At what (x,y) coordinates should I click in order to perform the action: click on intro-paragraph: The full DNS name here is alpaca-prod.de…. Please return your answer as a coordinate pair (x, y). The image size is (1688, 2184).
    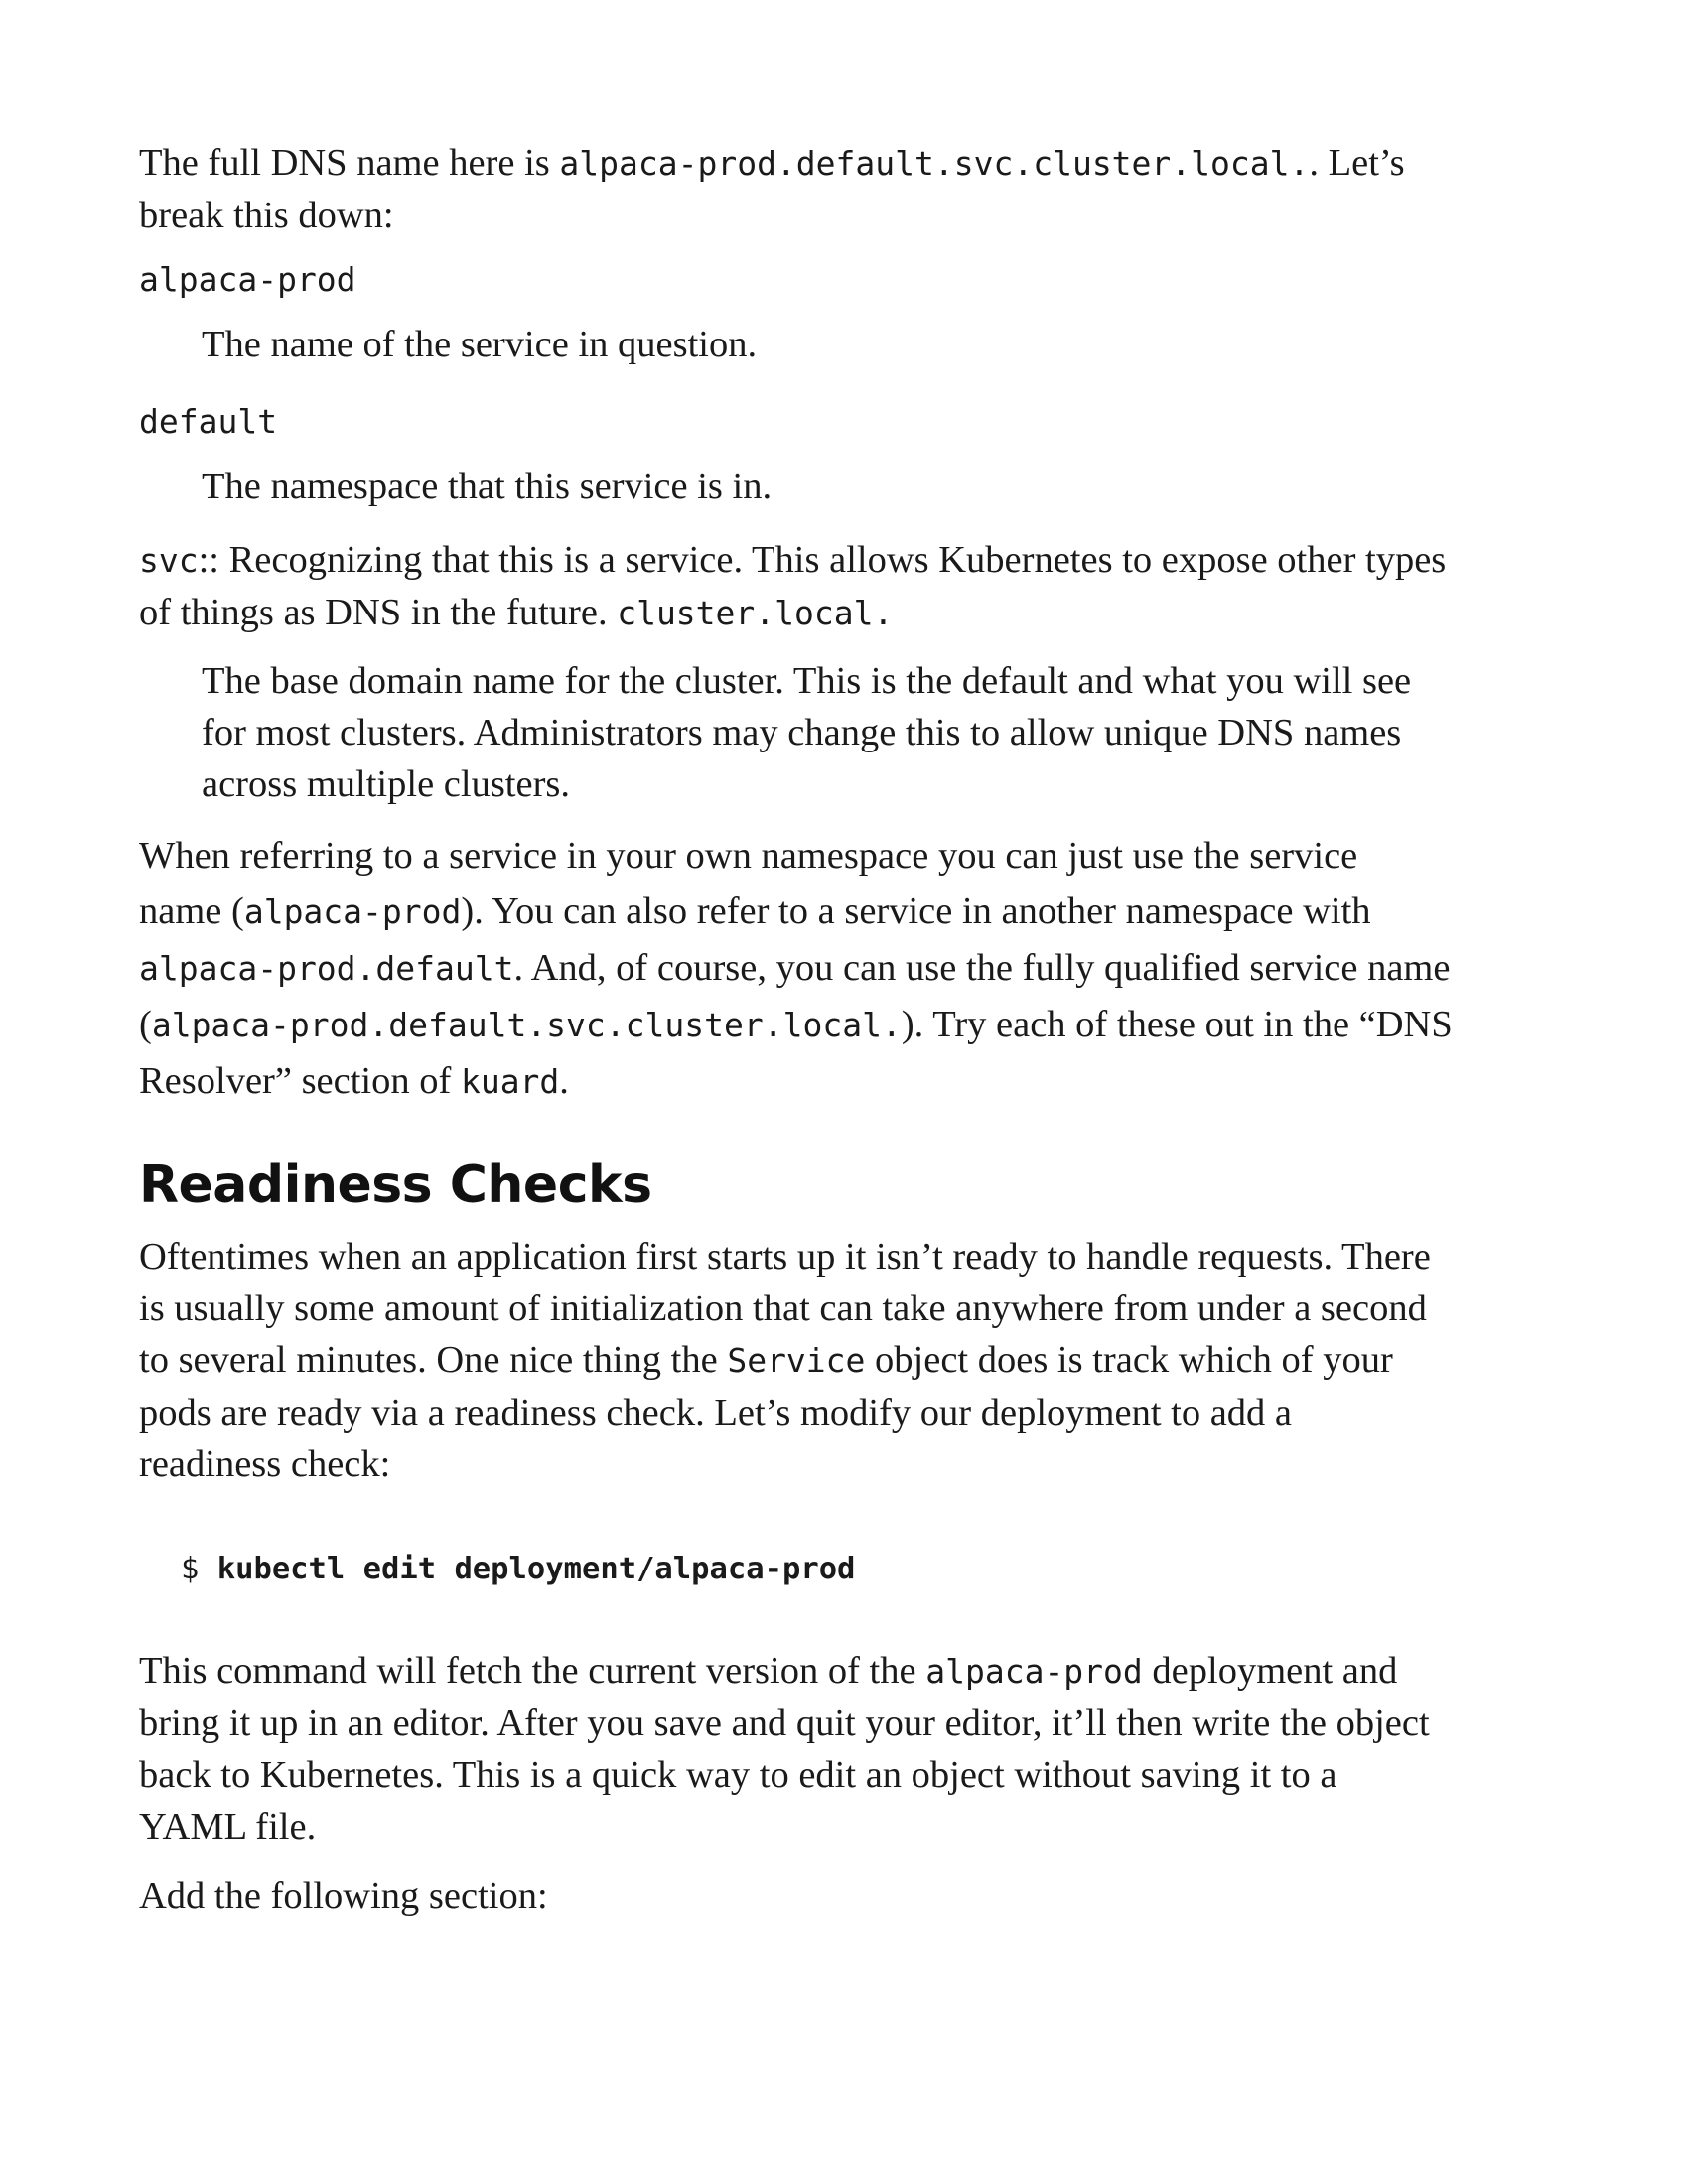
    Looking at the image, I should click on (854, 189).